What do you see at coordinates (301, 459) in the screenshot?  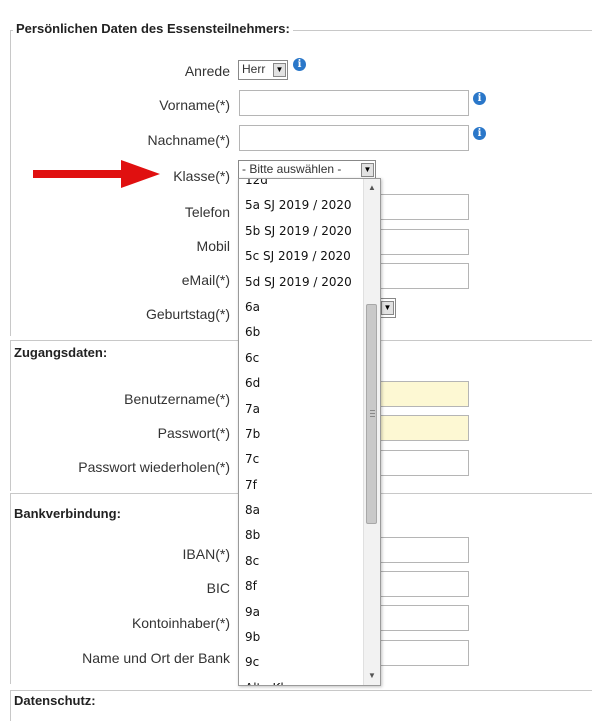 I see `dropdown-option: 7c` at bounding box center [301, 459].